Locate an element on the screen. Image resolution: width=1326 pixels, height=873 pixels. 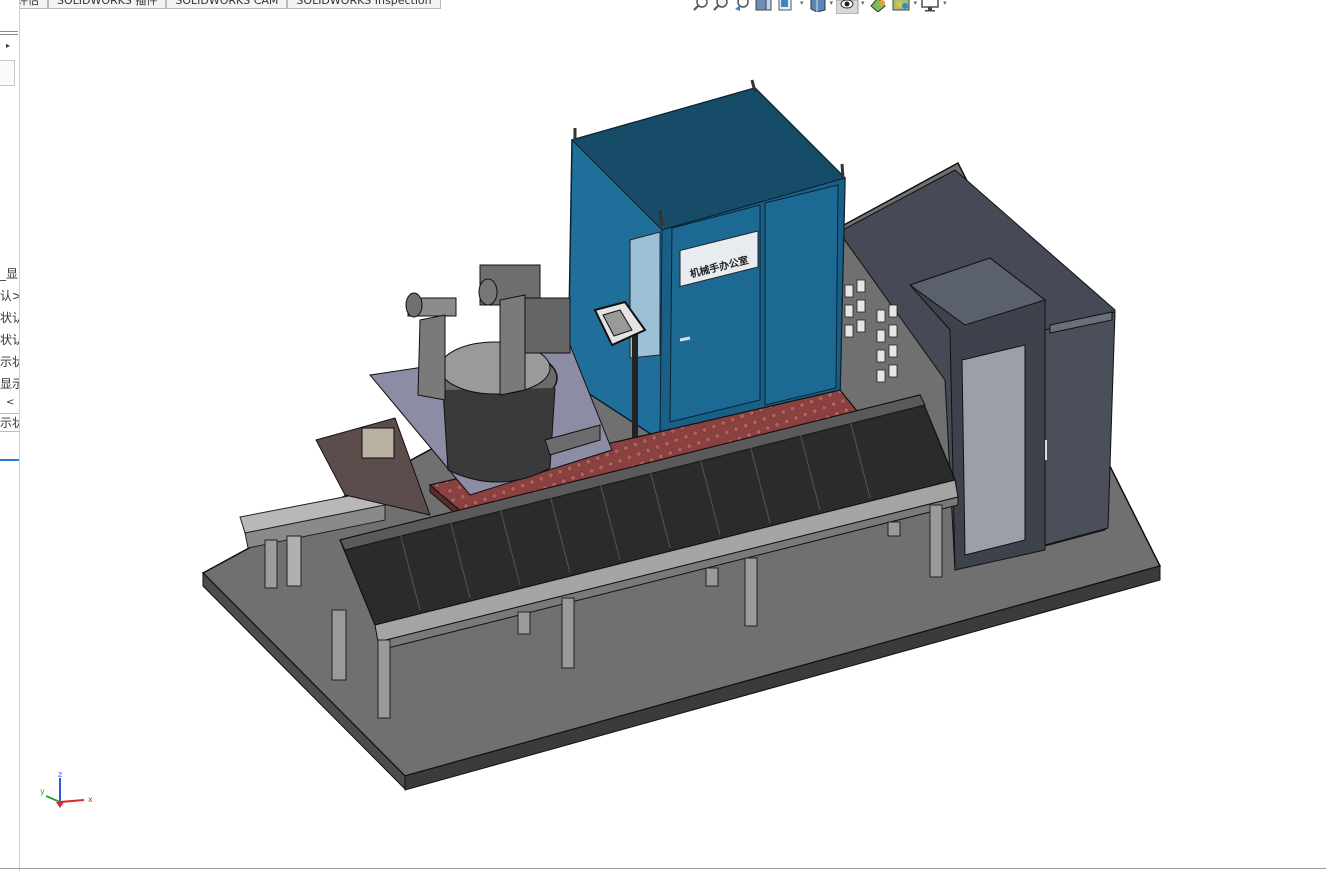
filter-box is located at coordinates (7, 73).